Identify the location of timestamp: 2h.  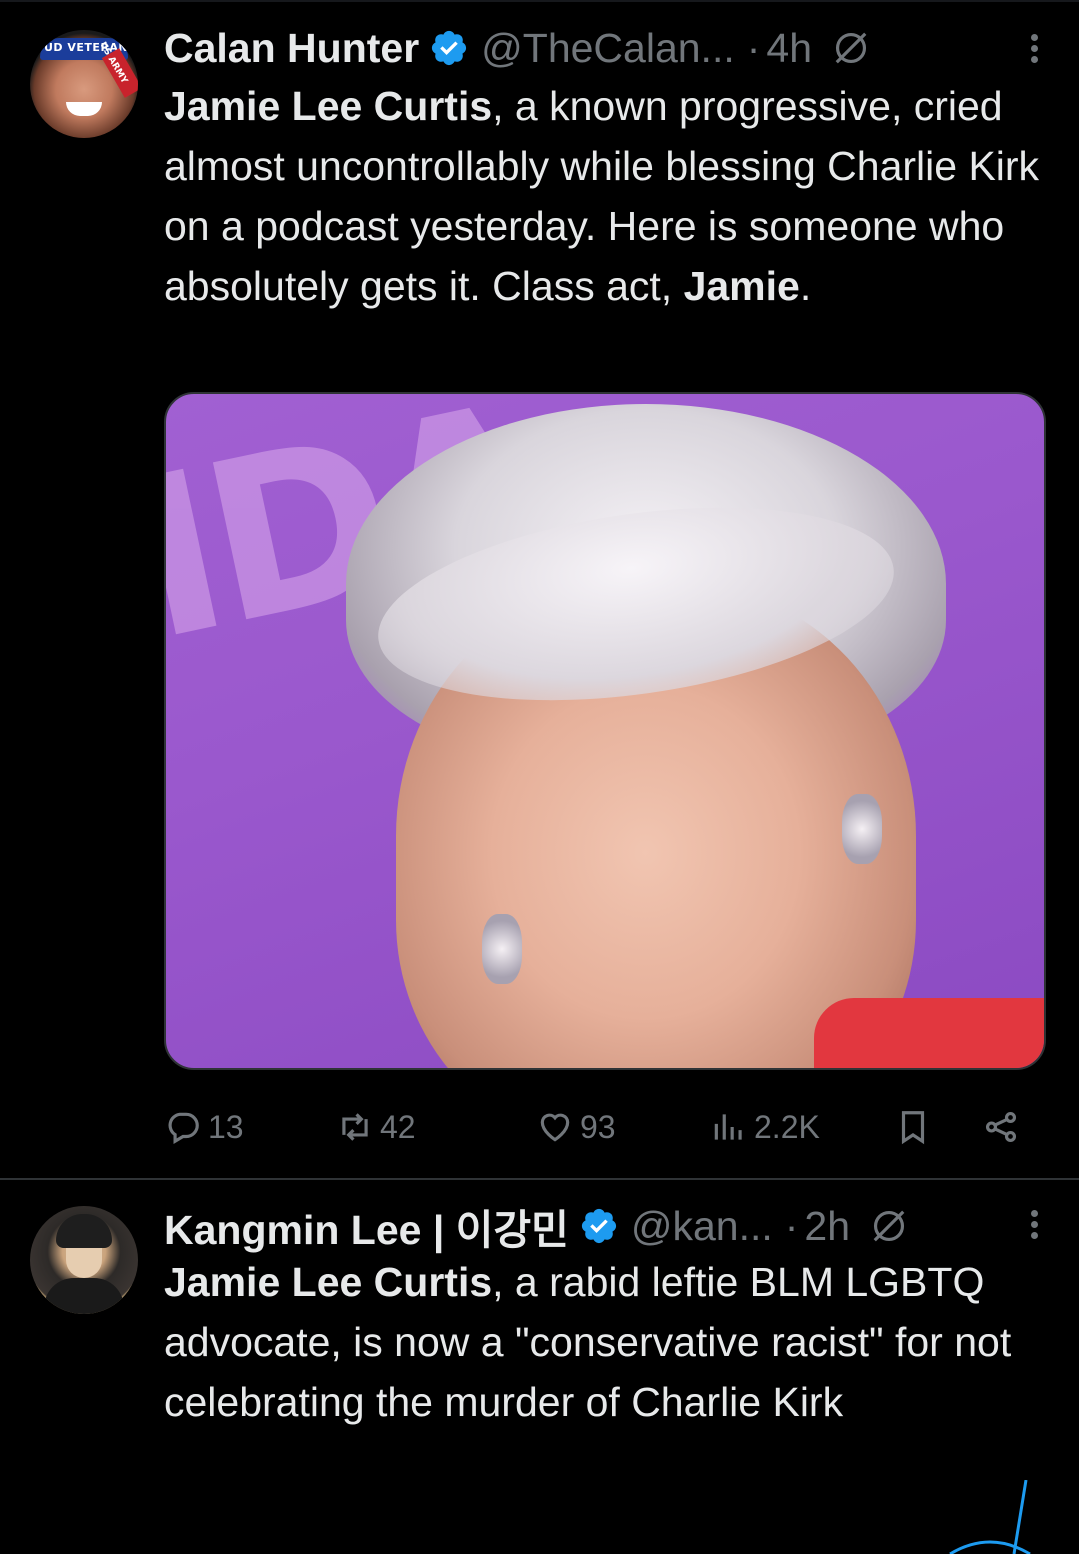
(827, 1226).